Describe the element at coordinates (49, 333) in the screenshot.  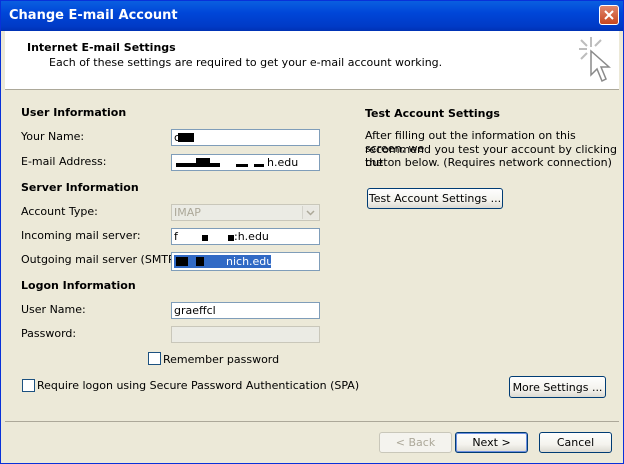
I see `password-label: Password:` at that location.